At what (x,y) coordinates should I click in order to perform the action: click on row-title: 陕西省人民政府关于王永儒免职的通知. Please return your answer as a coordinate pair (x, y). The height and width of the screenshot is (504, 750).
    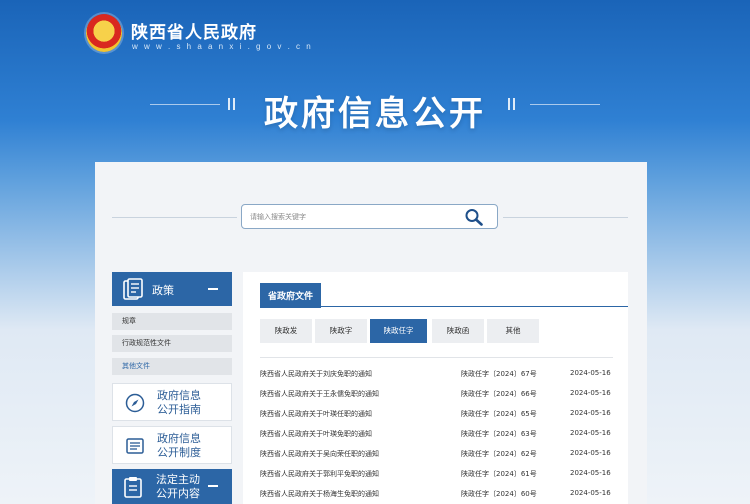
    Looking at the image, I should click on (319, 394).